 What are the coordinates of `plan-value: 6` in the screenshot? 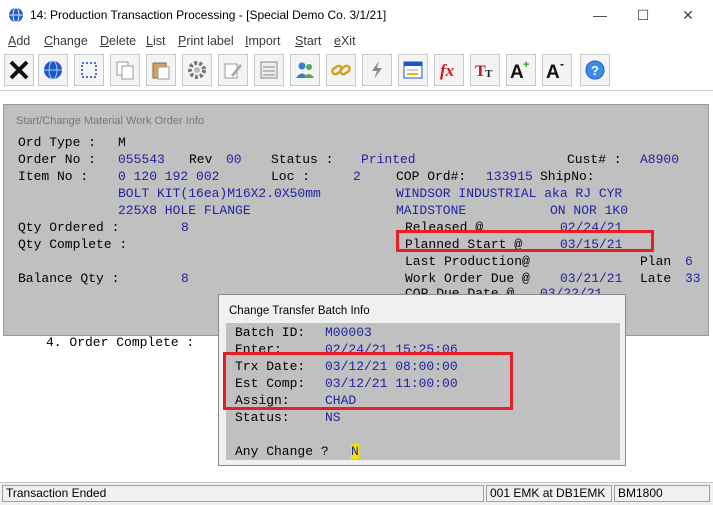 It's located at (689, 261).